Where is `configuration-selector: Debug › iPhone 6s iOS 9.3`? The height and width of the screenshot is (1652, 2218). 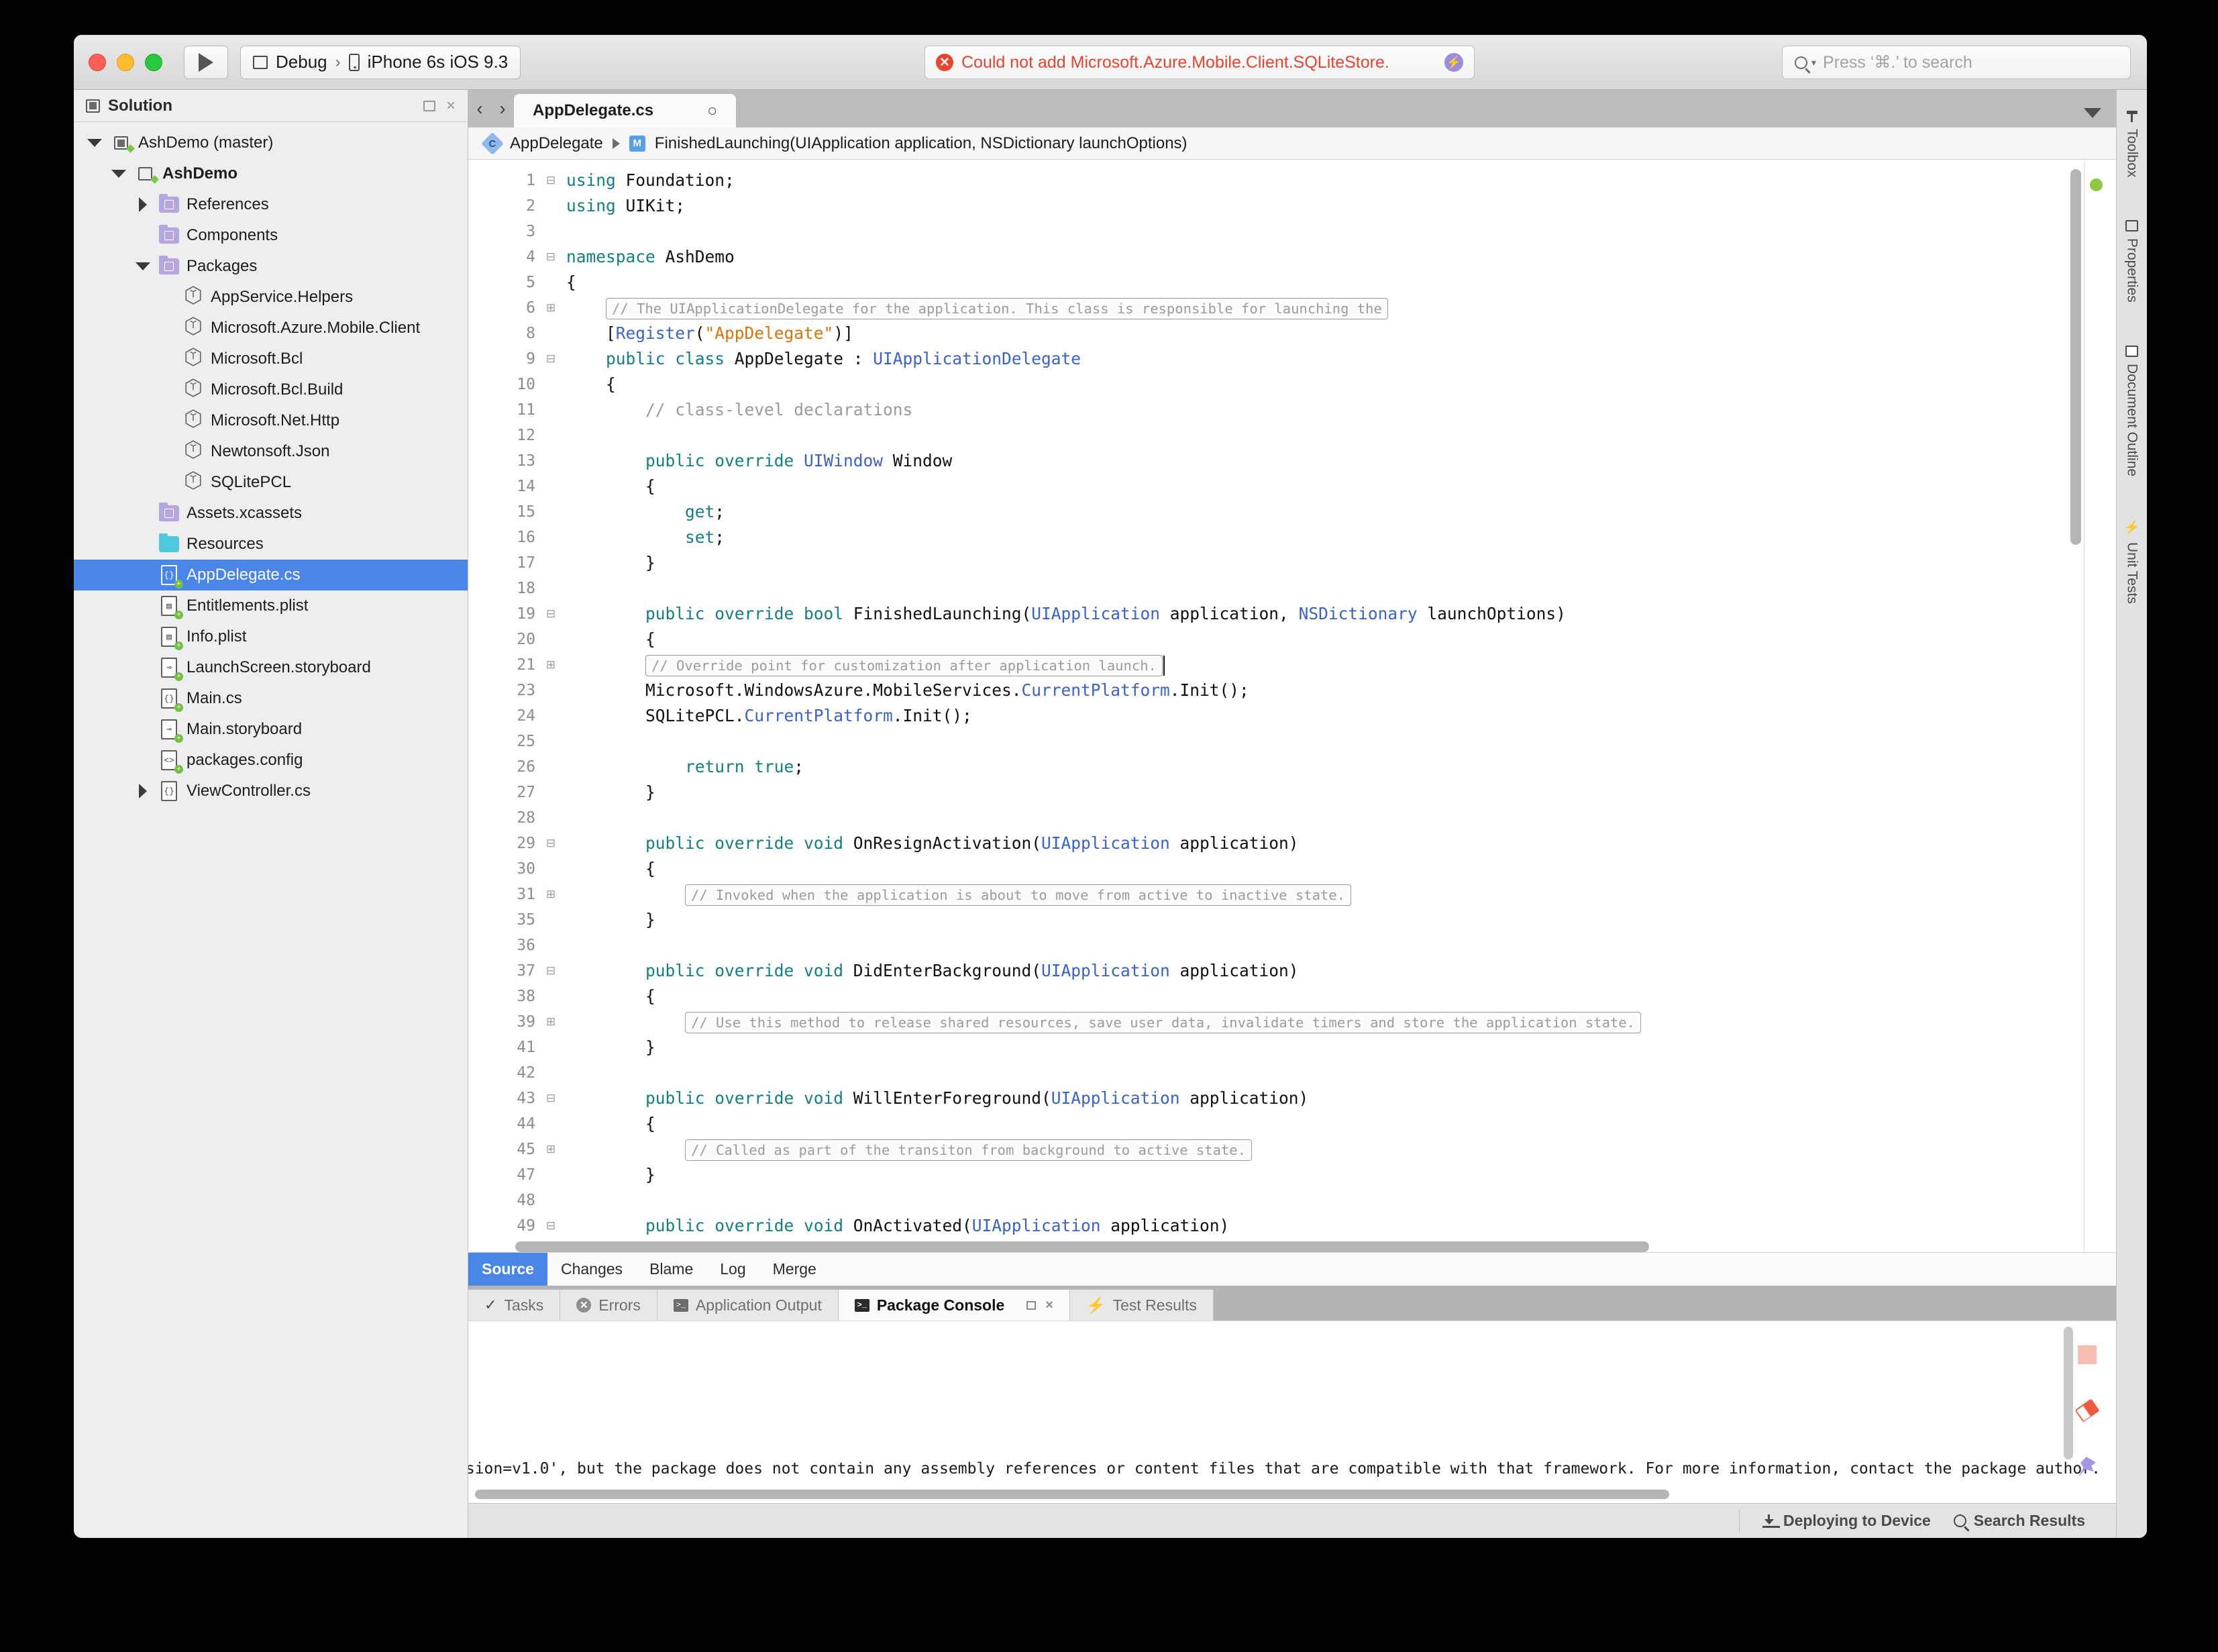 configuration-selector: Debug › iPhone 6s iOS 9.3 is located at coordinates (380, 62).